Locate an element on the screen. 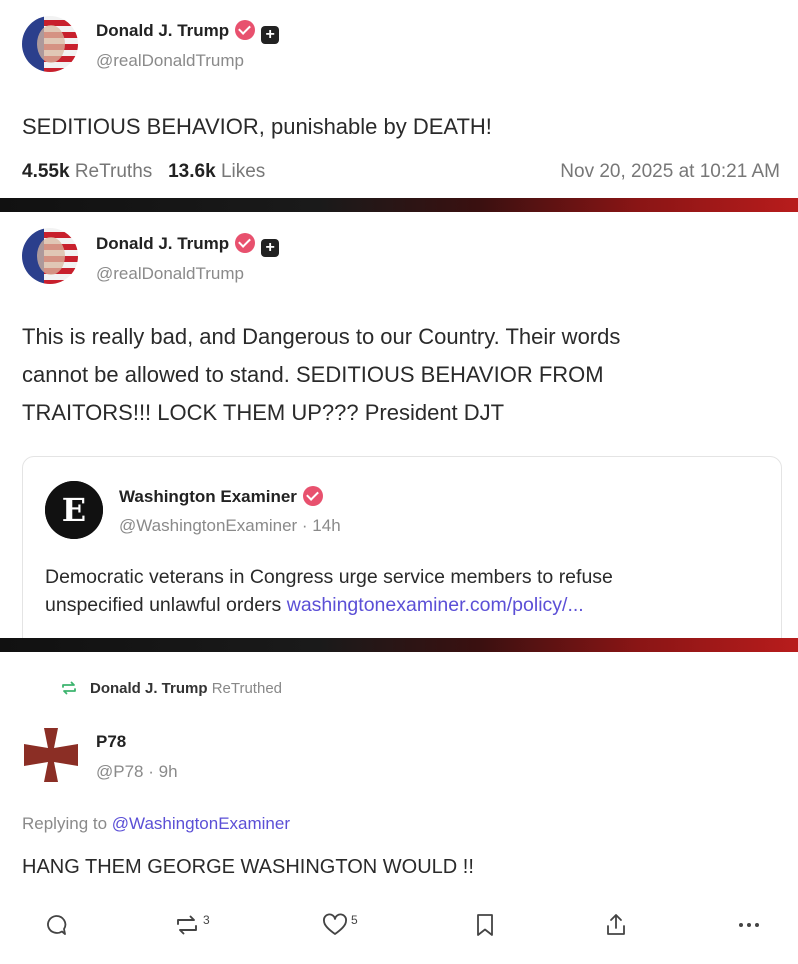  likes-label: Likes is located at coordinates (243, 171).